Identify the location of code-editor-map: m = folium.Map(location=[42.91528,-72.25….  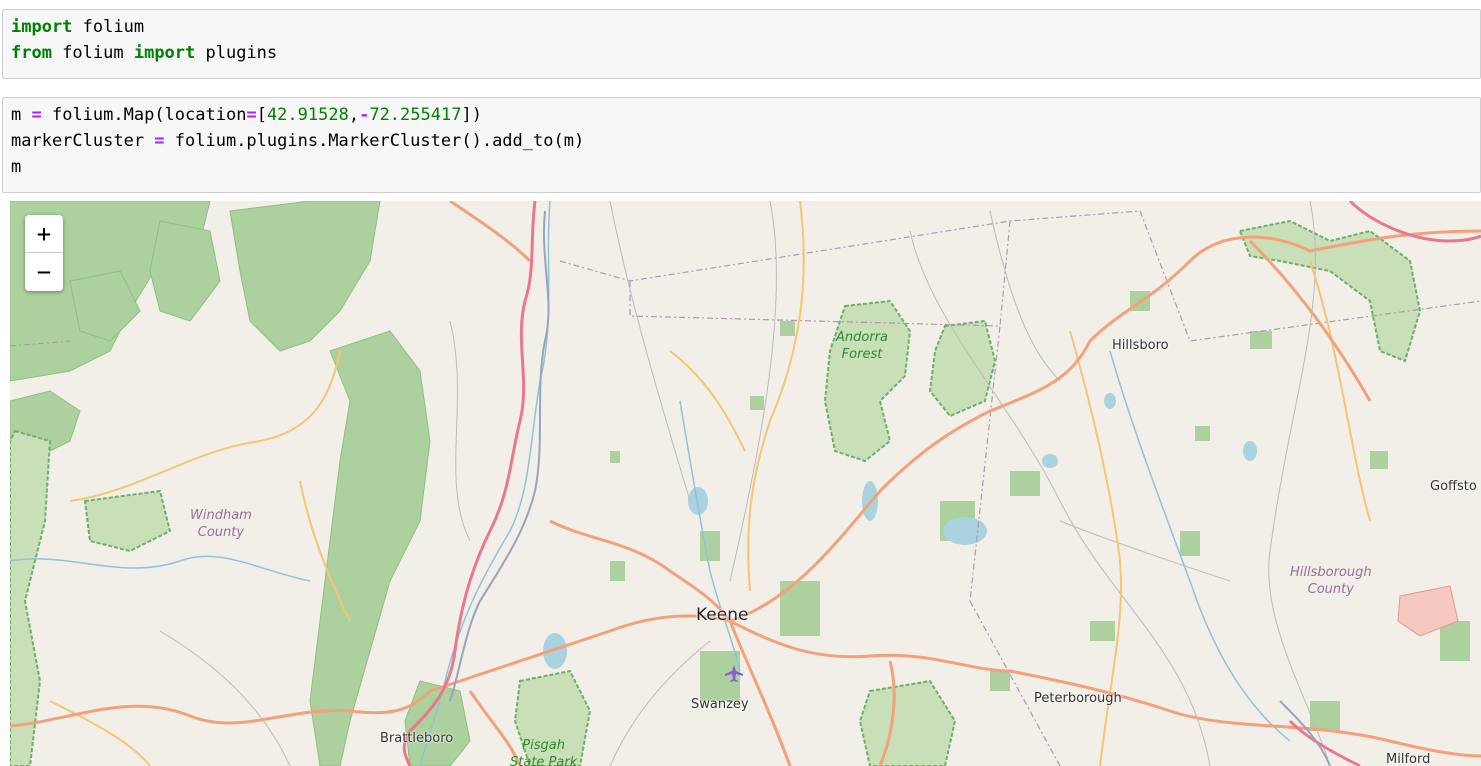
(741, 141).